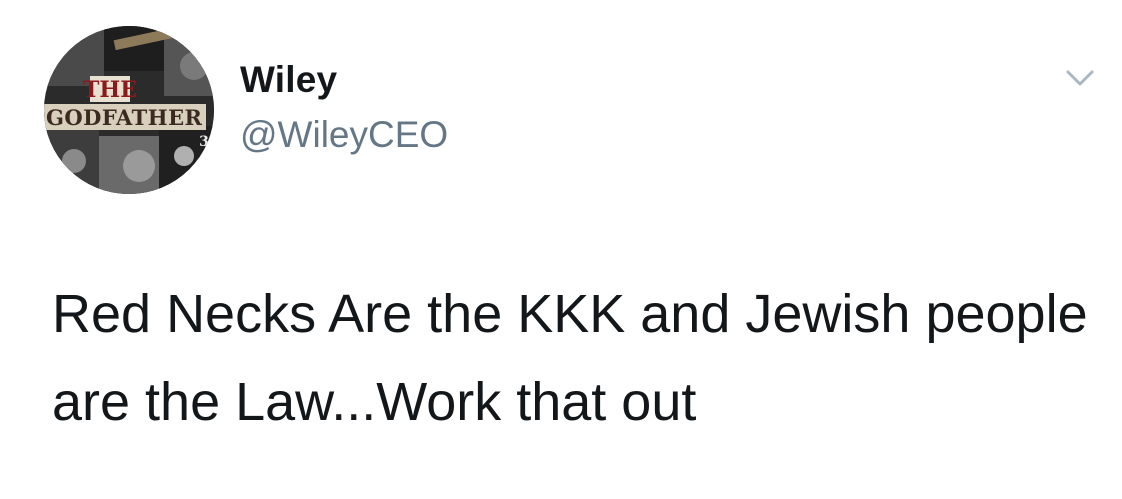 The height and width of the screenshot is (499, 1122). What do you see at coordinates (1080, 78) in the screenshot?
I see `chevron-down-icon` at bounding box center [1080, 78].